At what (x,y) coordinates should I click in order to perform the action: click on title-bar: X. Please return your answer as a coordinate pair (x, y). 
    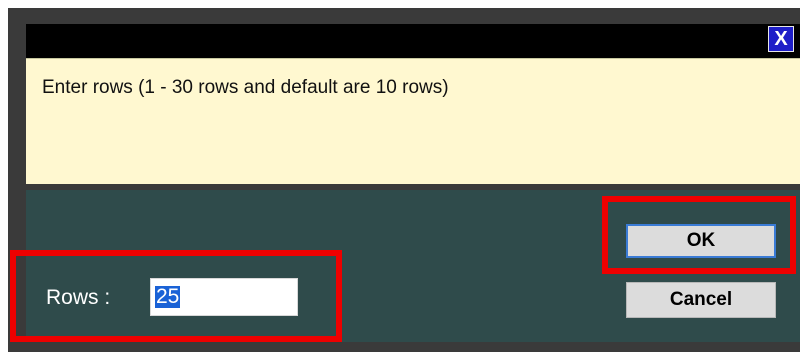
    Looking at the image, I should click on (413, 41).